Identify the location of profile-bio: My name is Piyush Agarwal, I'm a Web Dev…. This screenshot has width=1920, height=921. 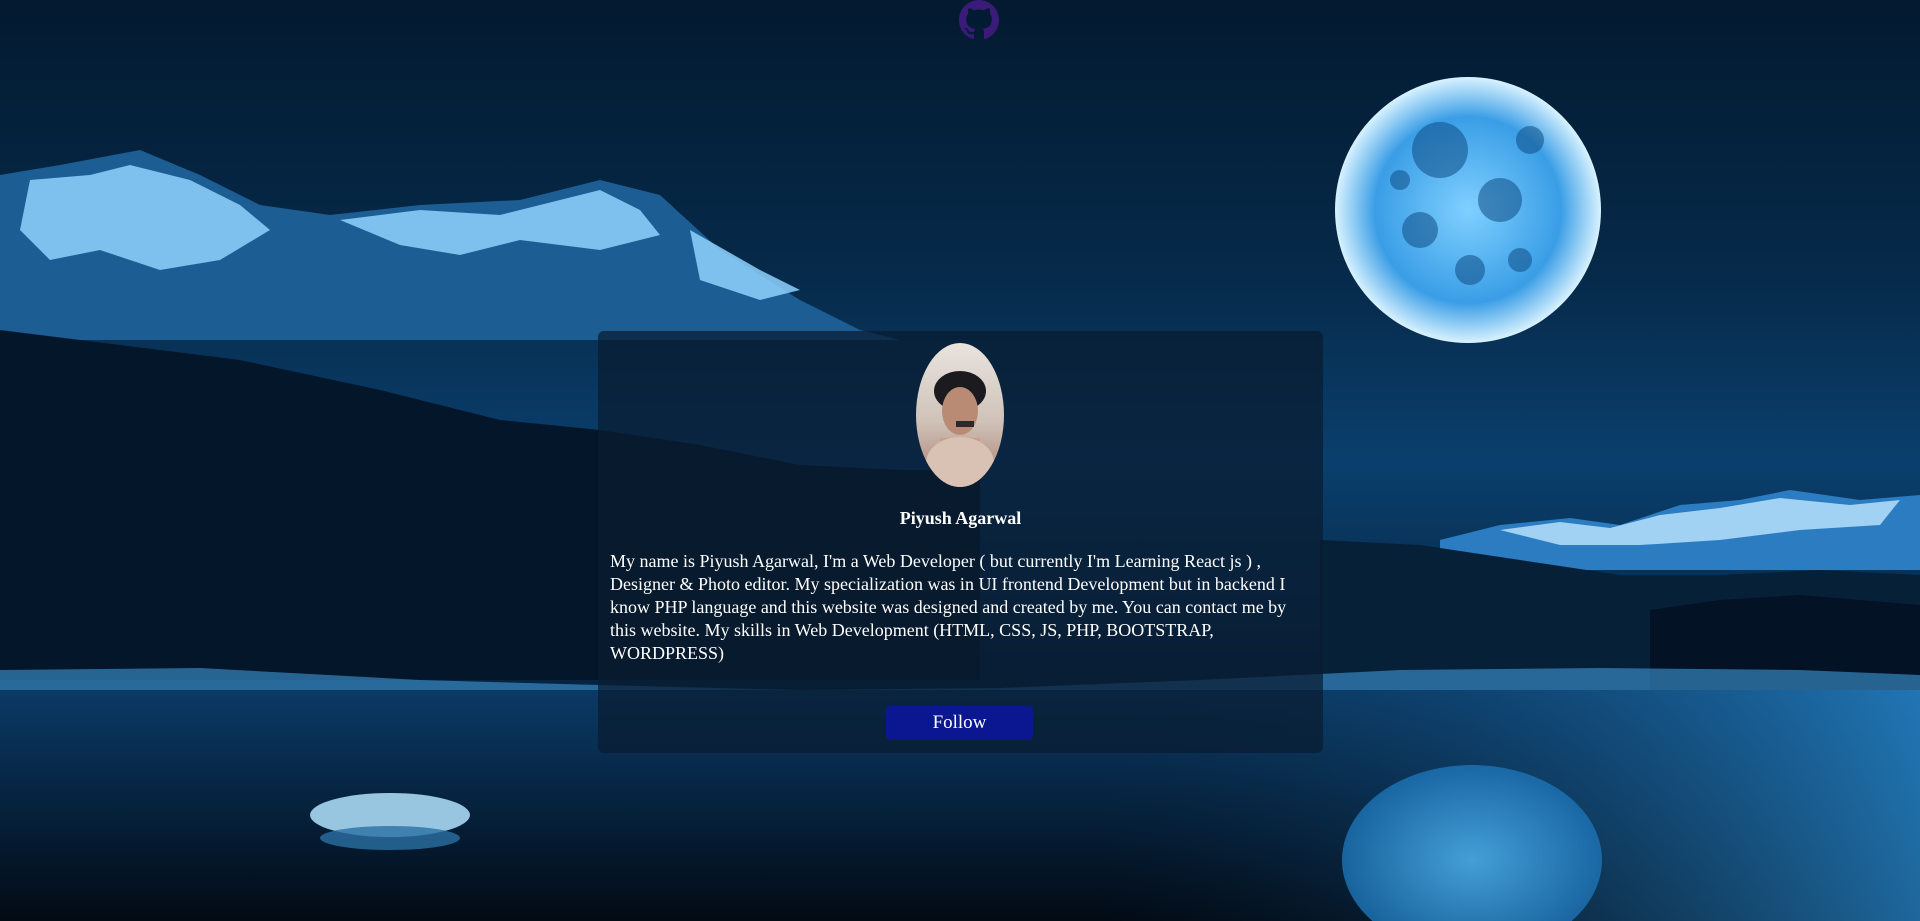
(948, 607).